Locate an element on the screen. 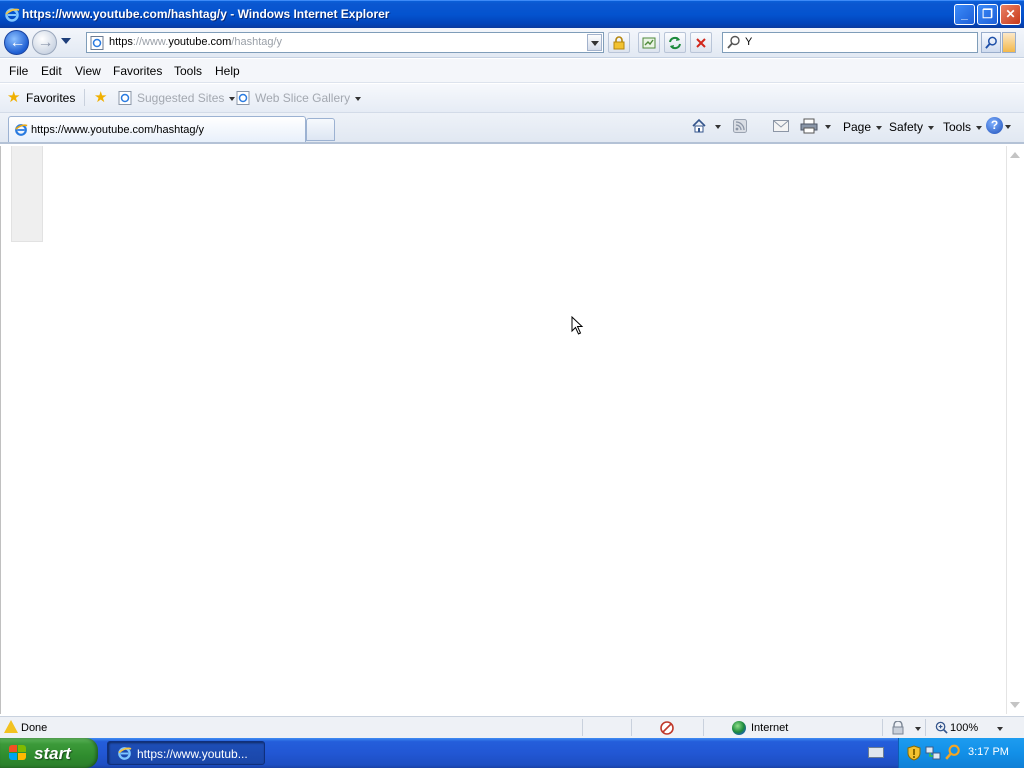 This screenshot has height=768, width=1024. network-icon is located at coordinates (933, 753).